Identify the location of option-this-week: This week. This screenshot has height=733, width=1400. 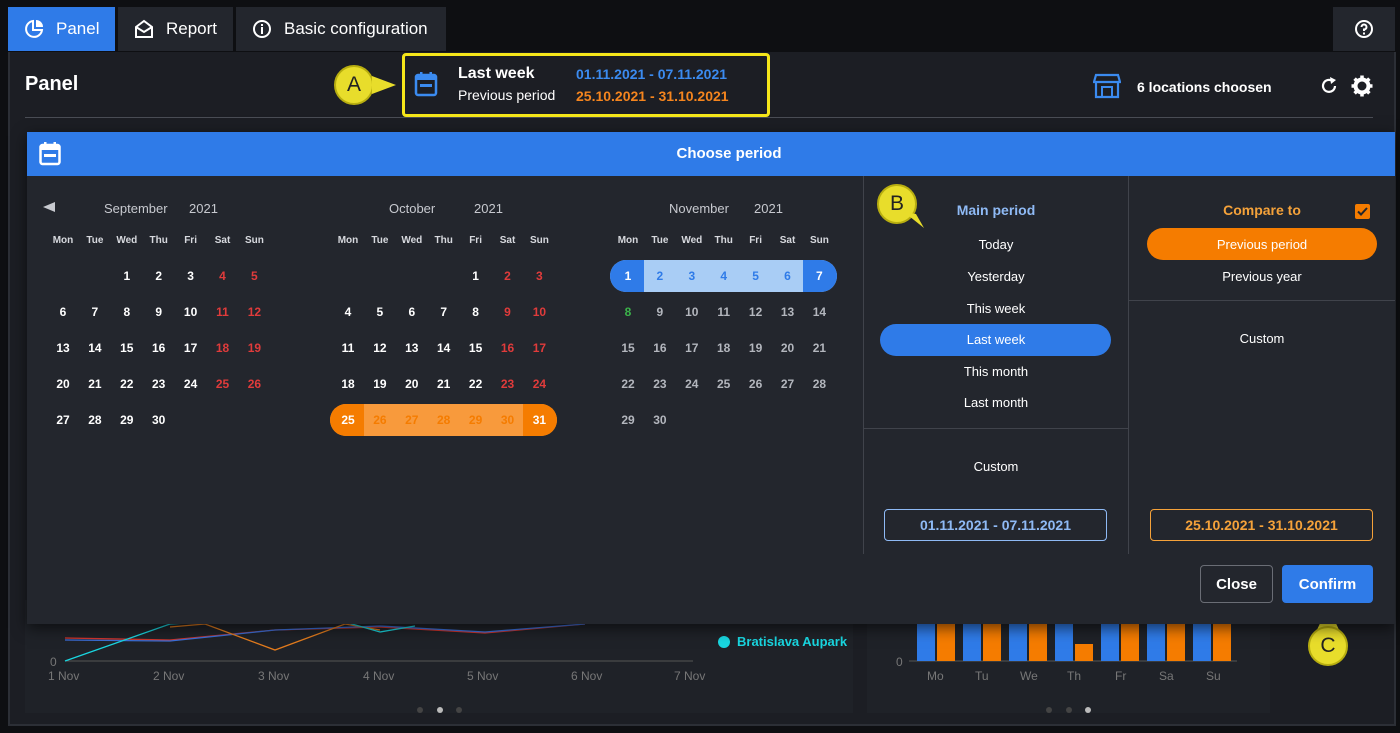
(996, 308).